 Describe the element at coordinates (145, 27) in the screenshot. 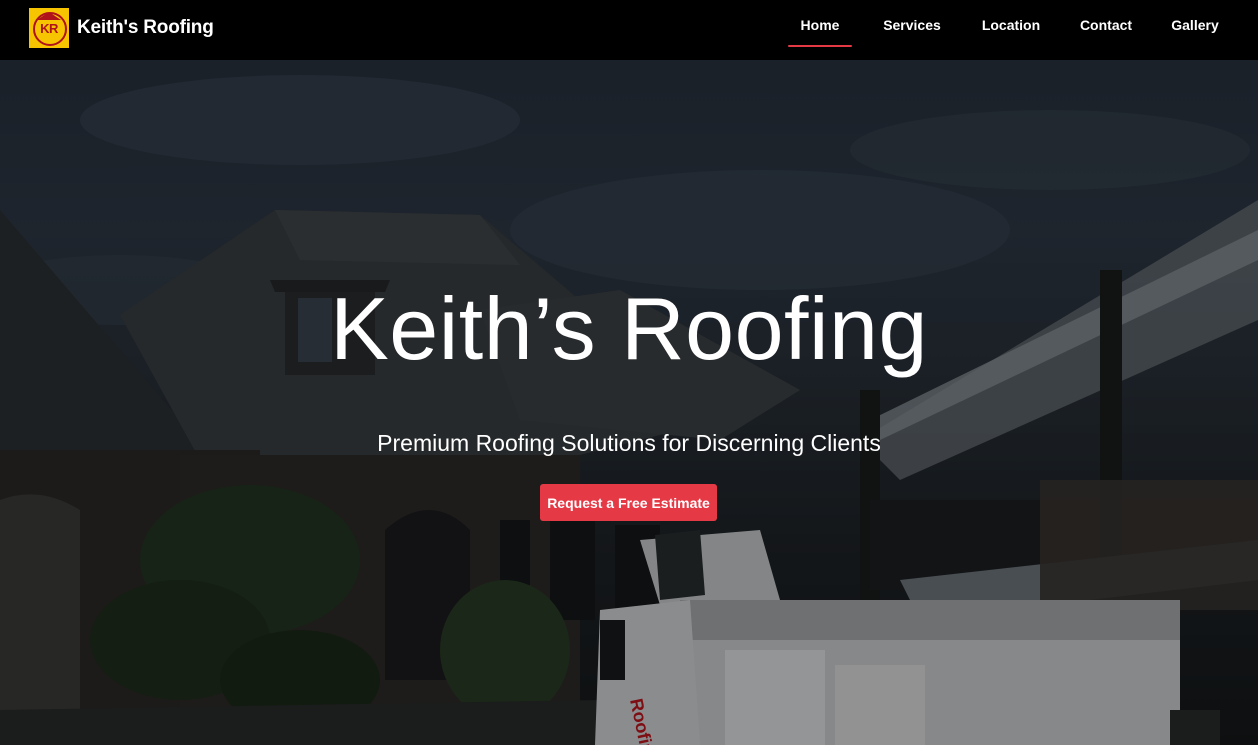

I see `brand-name: Keith's Roofing` at that location.